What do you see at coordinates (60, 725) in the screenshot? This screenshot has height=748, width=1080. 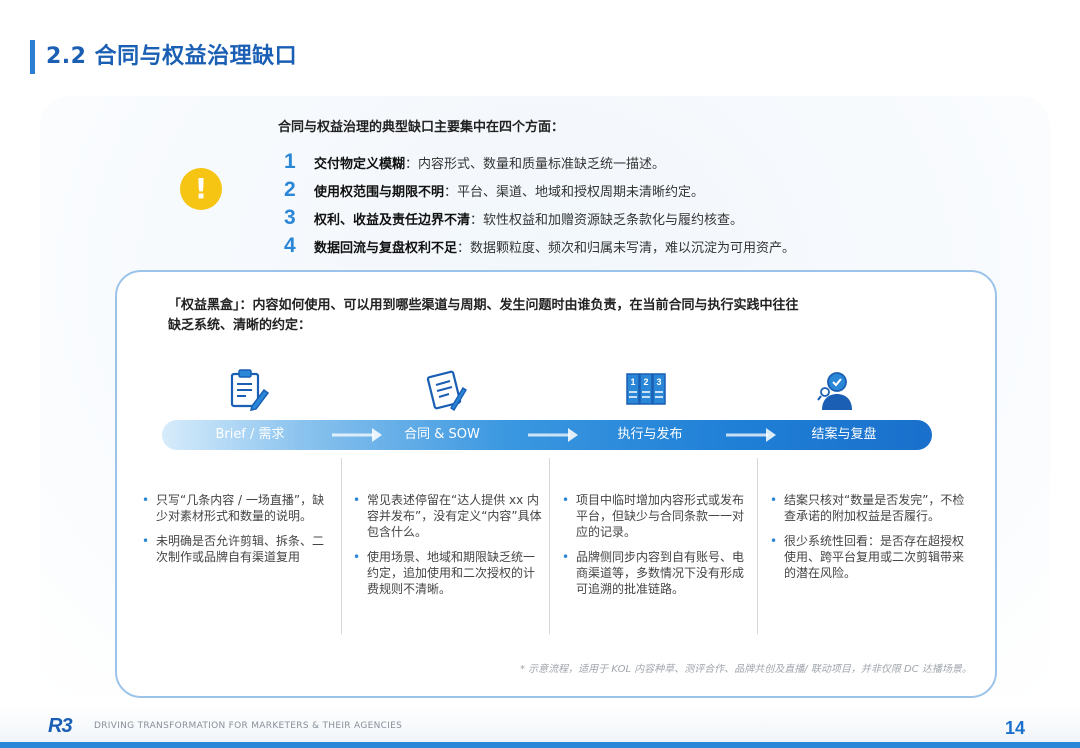 I see `brand-logo: R3` at bounding box center [60, 725].